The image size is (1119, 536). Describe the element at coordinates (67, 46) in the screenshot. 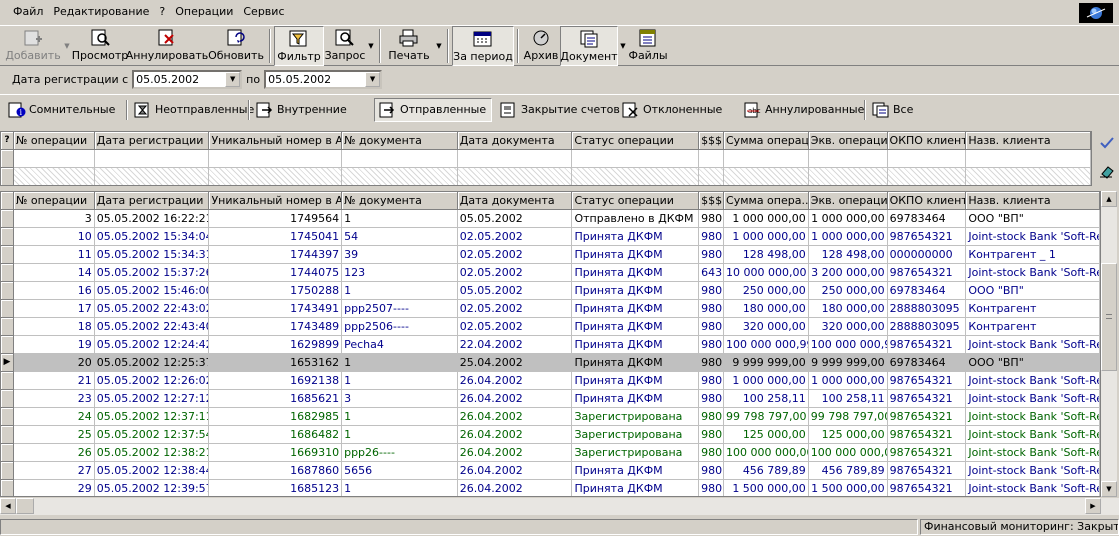

I see `add-dropdown-arrow: ▼` at that location.